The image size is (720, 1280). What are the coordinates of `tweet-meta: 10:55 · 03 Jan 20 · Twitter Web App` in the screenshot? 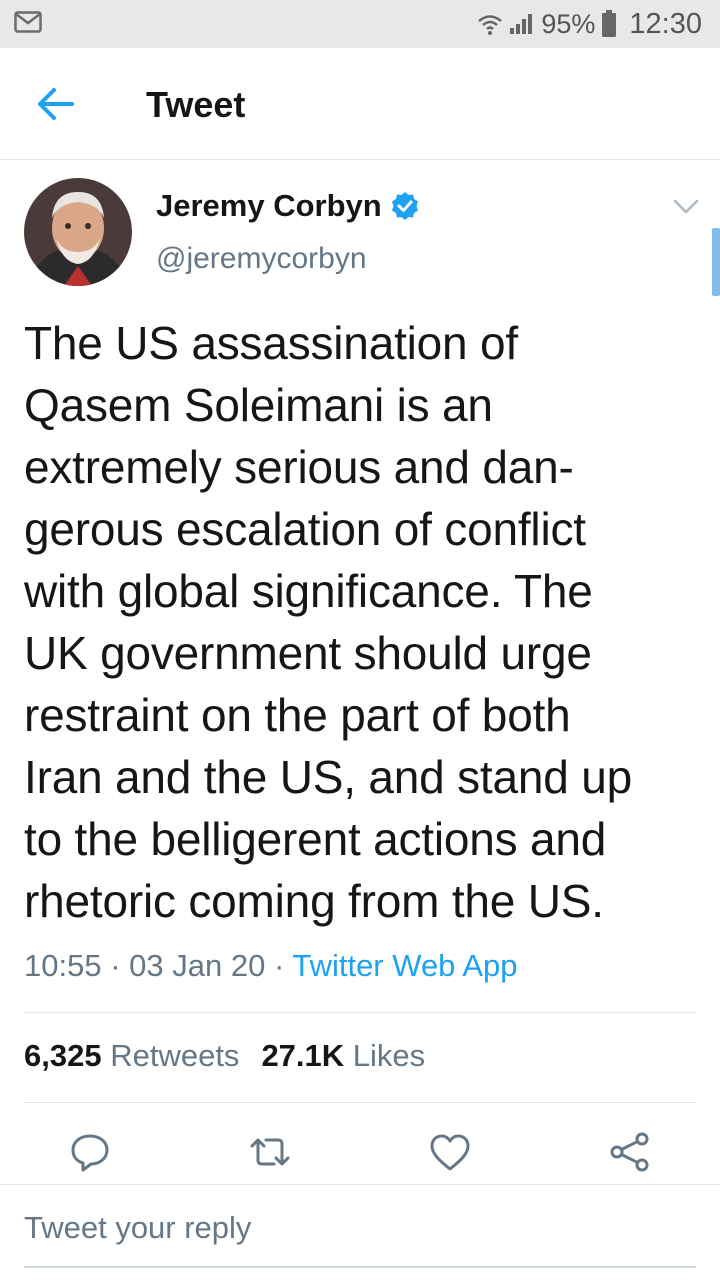 It's located at (271, 966).